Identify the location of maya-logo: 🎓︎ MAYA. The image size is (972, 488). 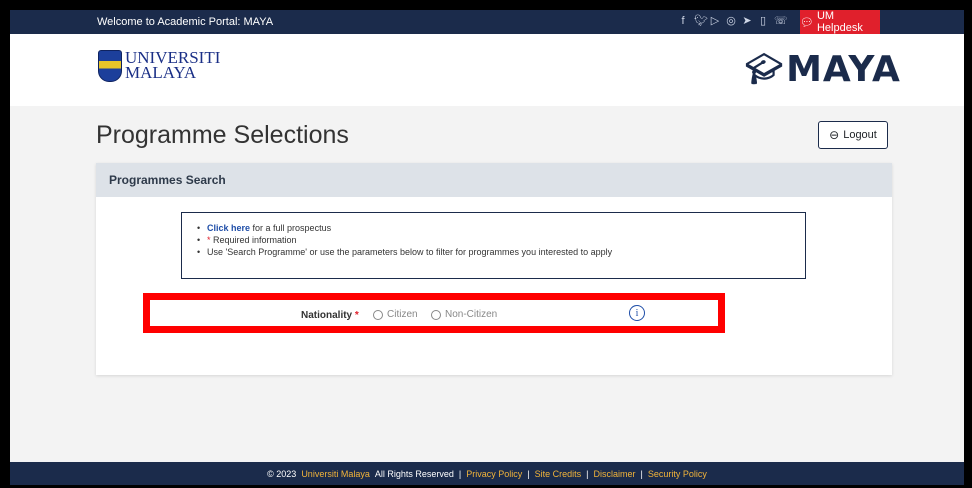
(823, 69).